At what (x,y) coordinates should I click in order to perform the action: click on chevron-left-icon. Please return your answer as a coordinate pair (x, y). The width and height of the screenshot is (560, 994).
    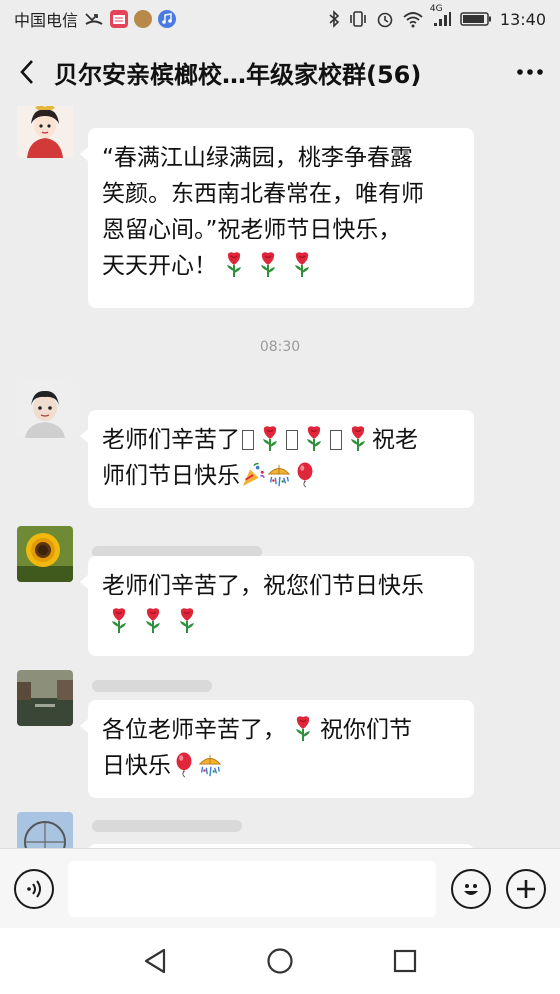
    Looking at the image, I should click on (26, 72).